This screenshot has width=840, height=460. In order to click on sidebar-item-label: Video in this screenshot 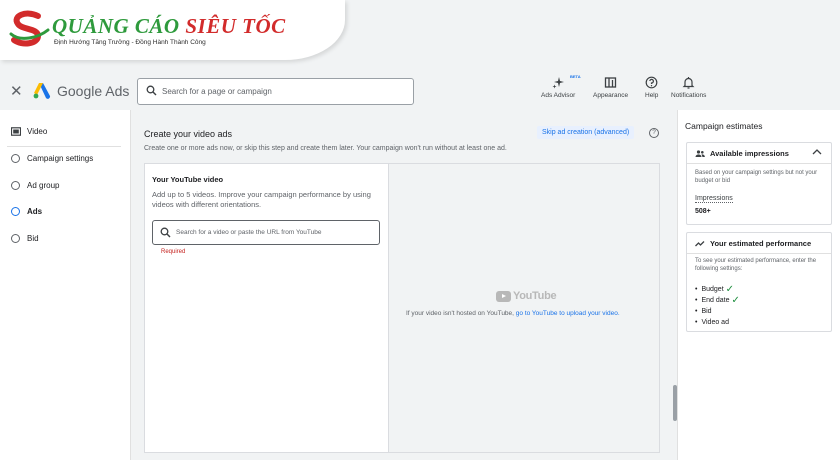, I will do `click(37, 131)`.